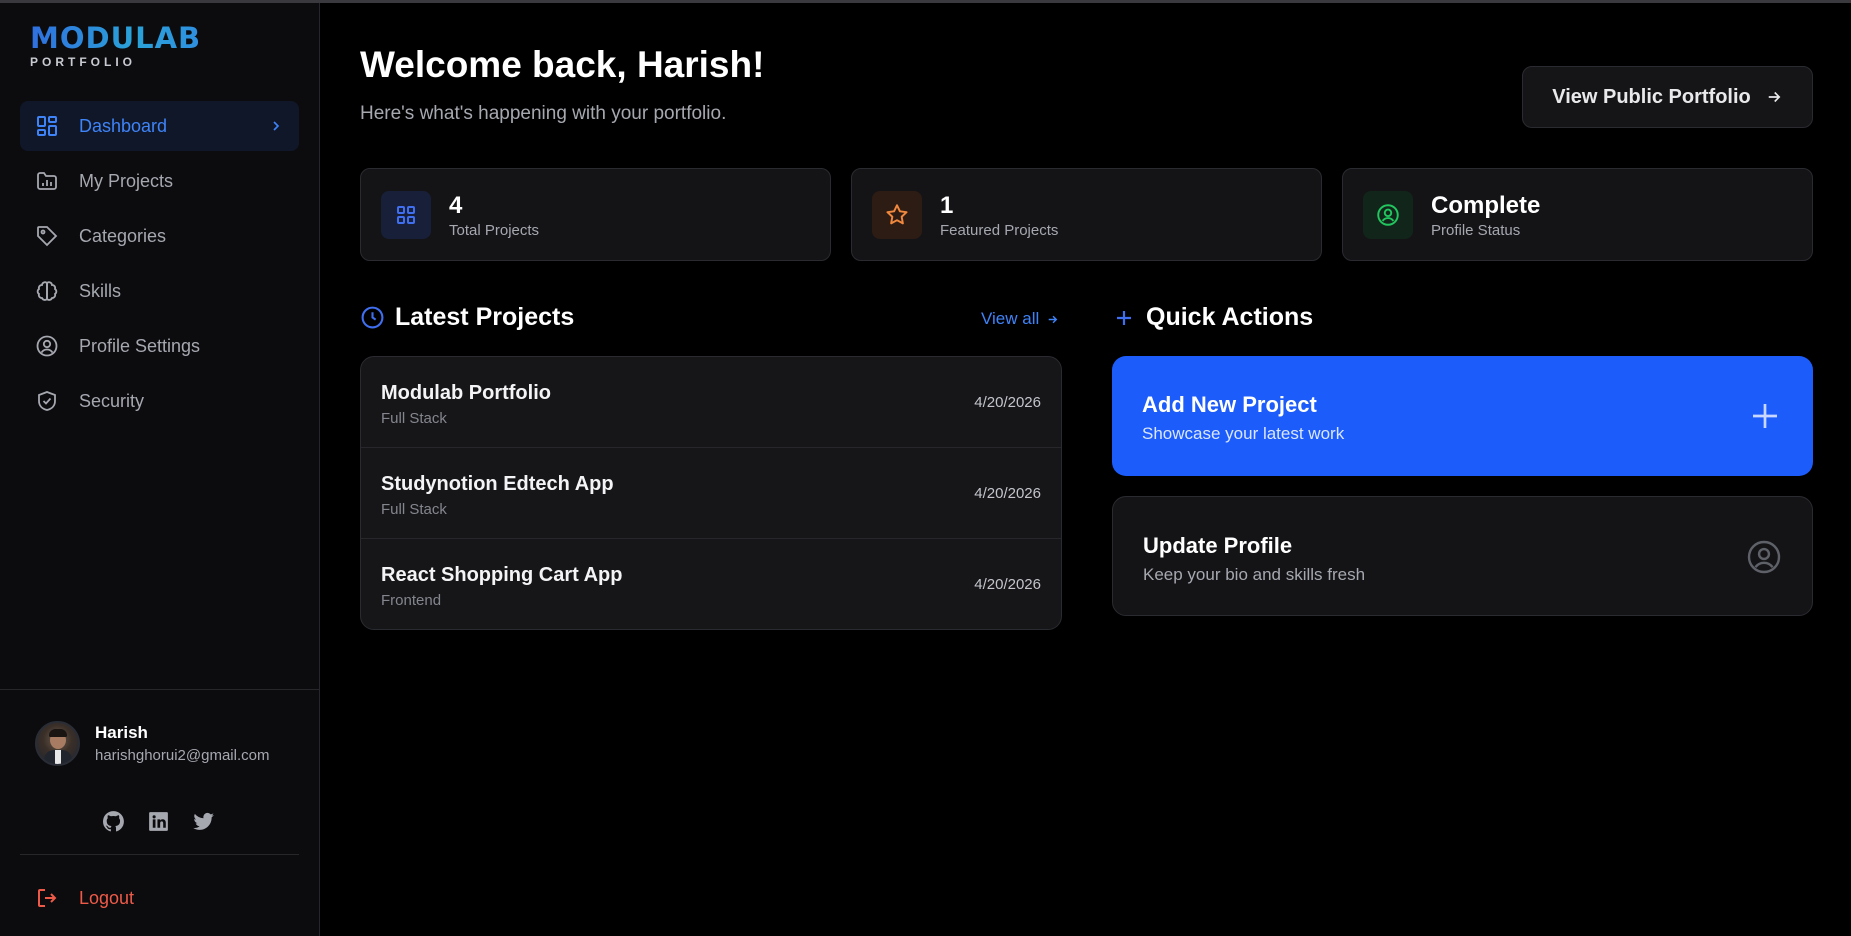 This screenshot has height=936, width=1851. Describe the element at coordinates (494, 230) in the screenshot. I see `stat-label: Total Projects` at that location.